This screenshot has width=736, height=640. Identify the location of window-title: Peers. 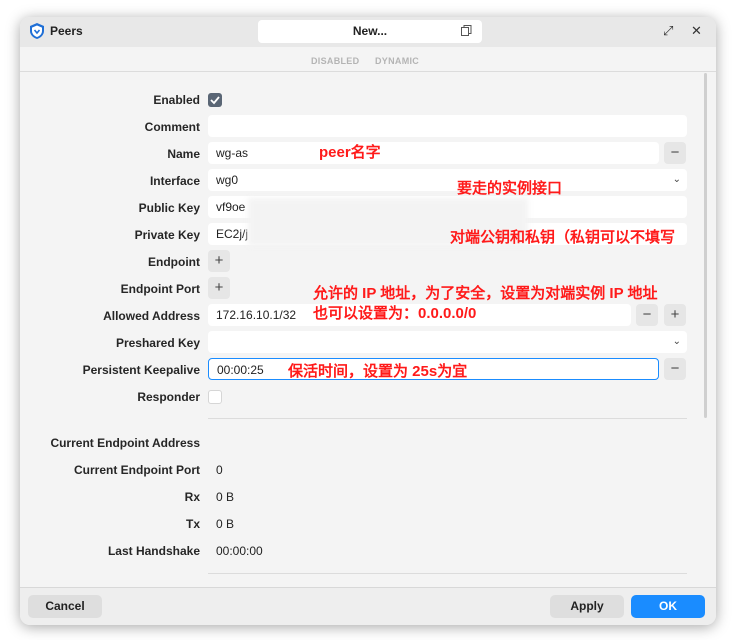
(66, 31).